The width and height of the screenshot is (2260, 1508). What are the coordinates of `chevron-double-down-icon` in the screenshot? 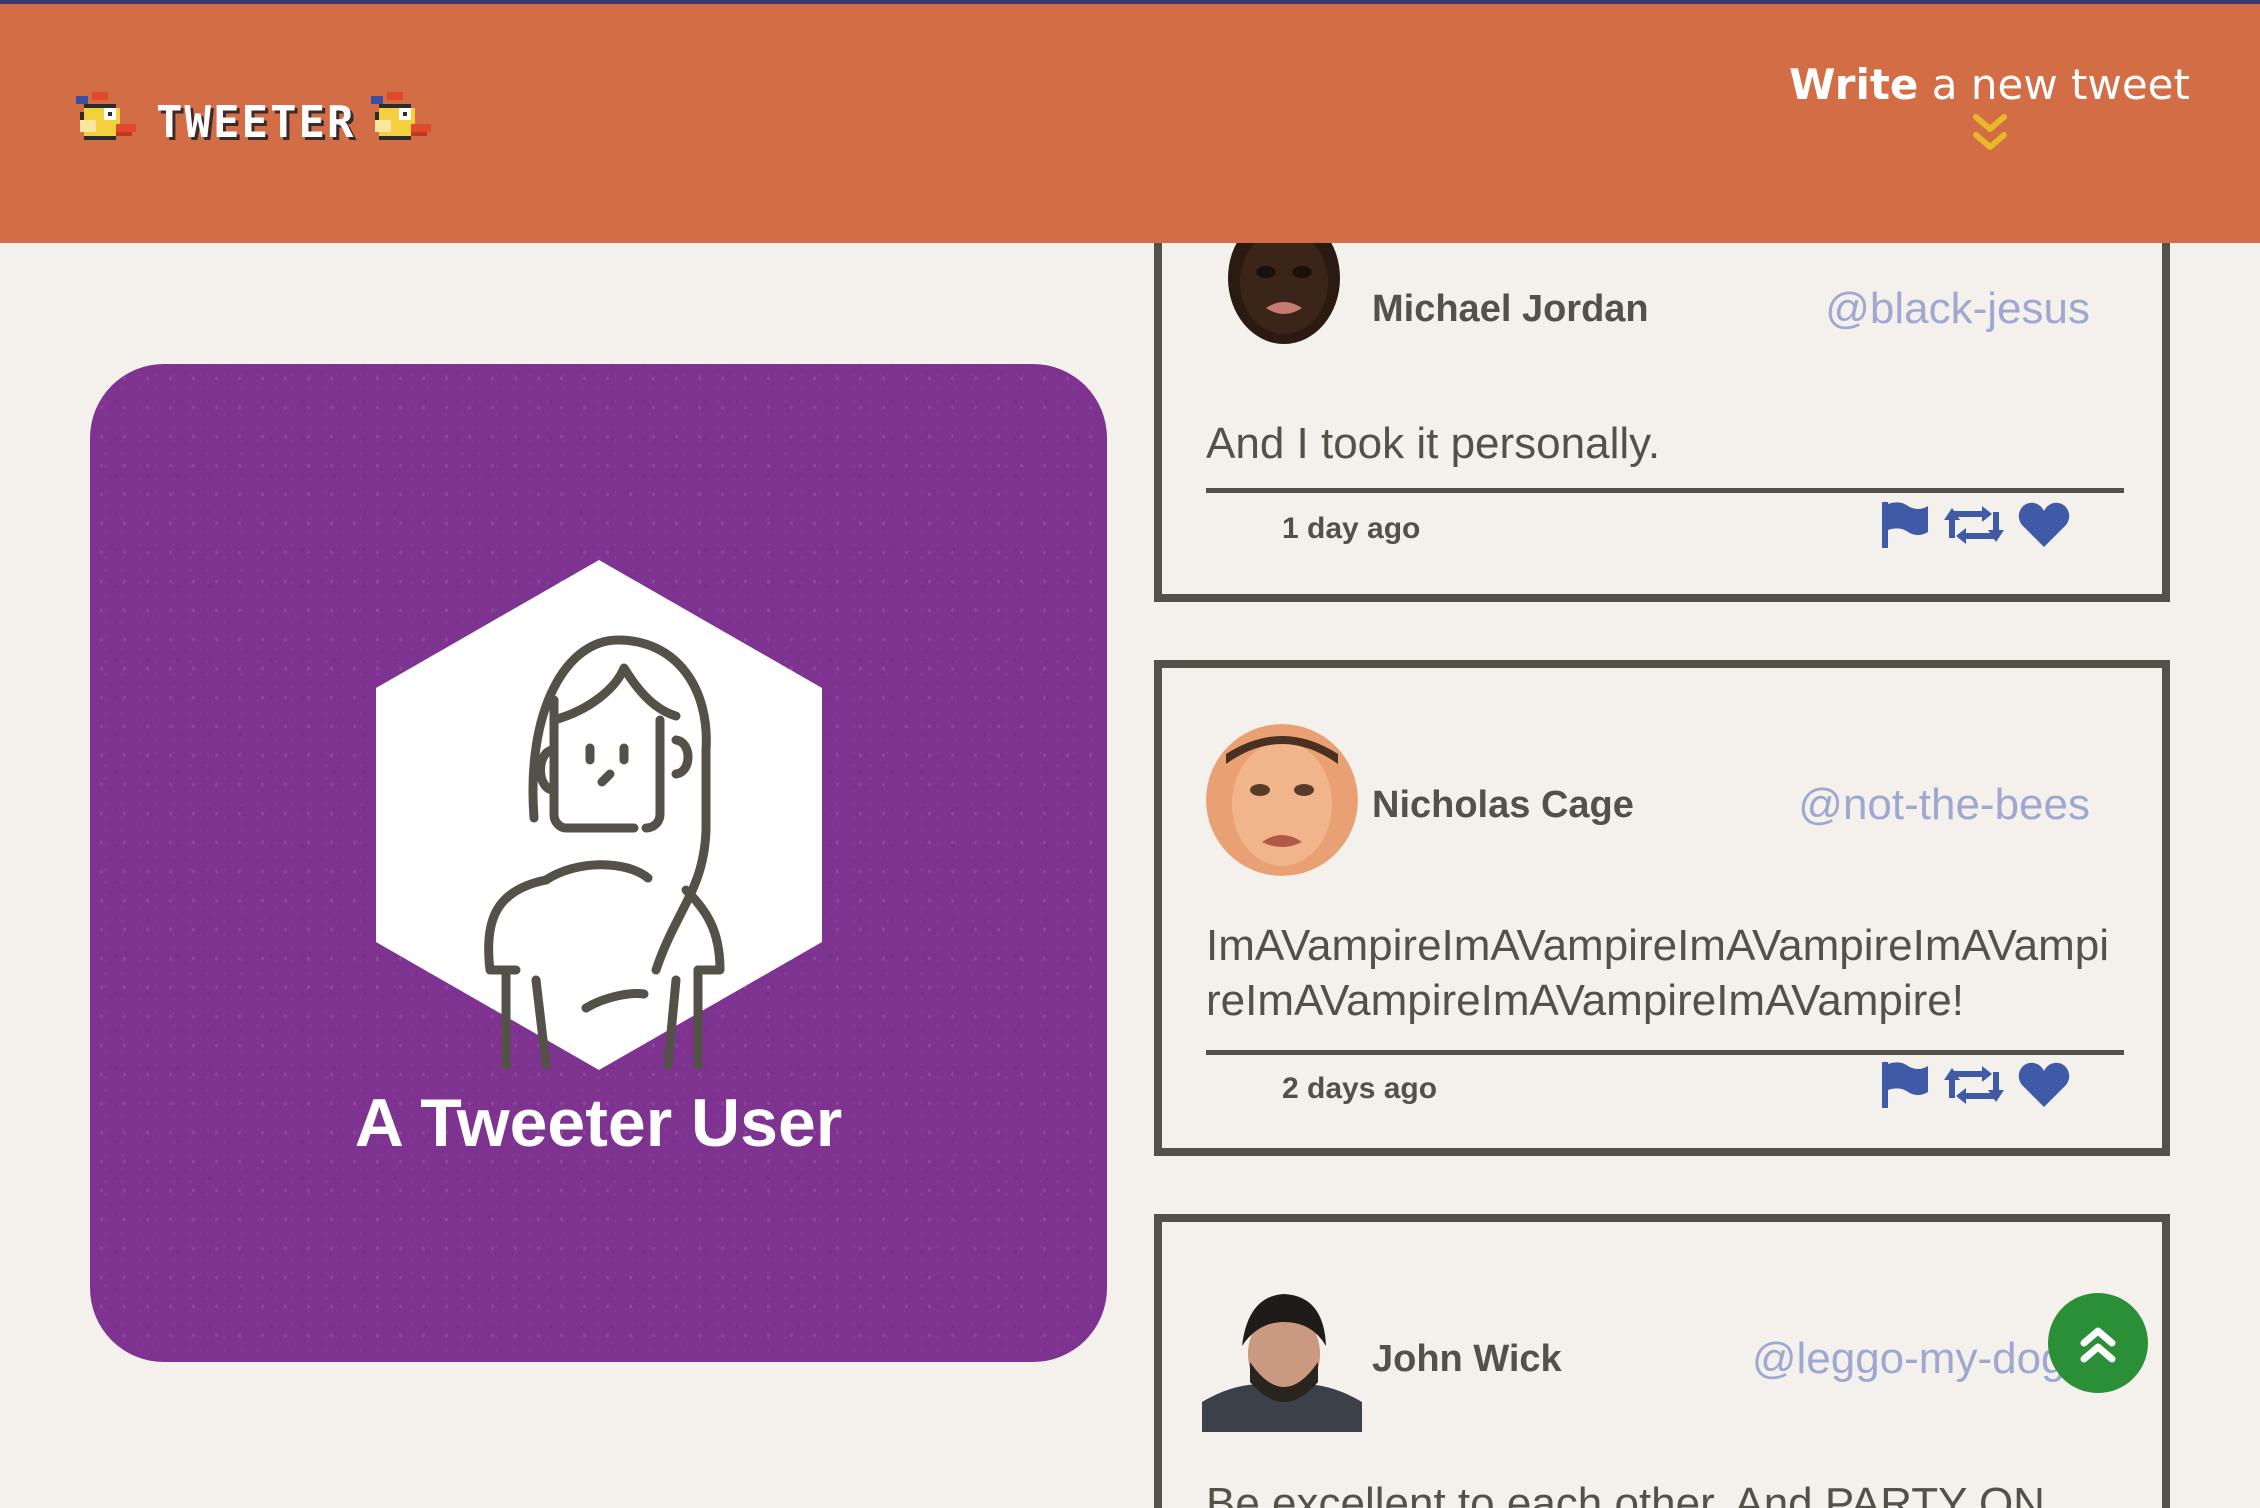 It's located at (1989, 132).